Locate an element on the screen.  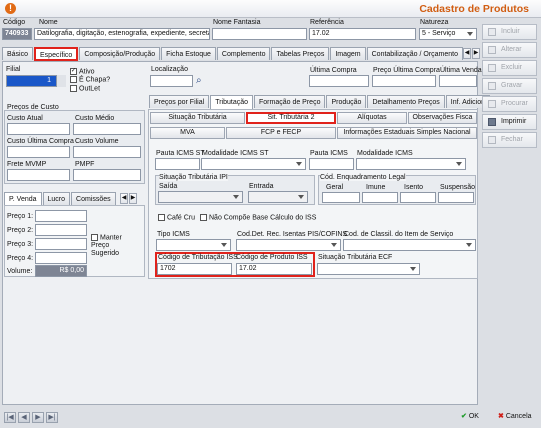
incluir-button: Incluir is located at coordinates (509, 32).